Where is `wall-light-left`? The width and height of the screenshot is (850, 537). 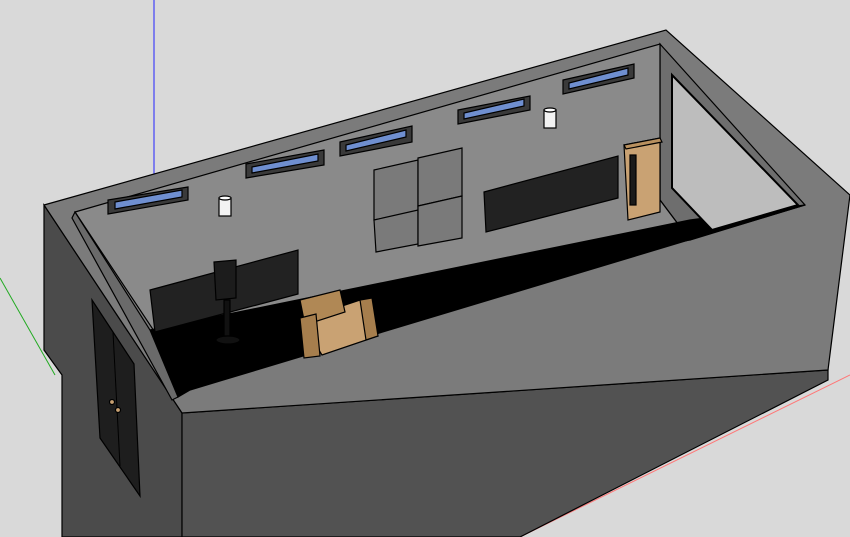
wall-light-left is located at coordinates (225, 206).